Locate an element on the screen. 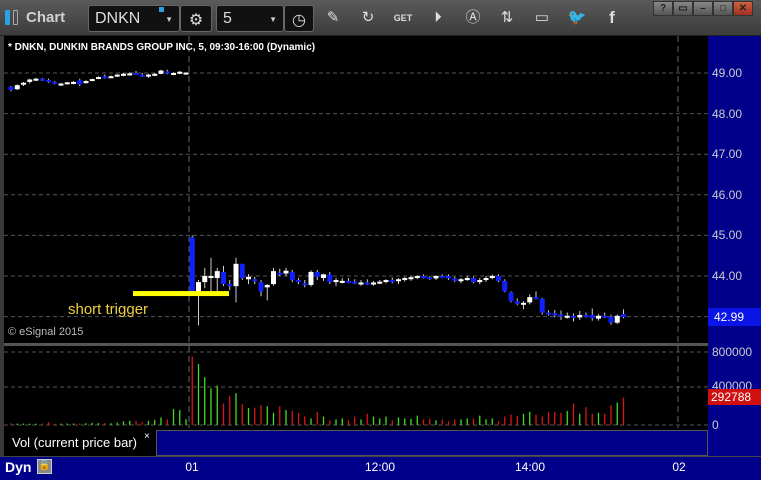 The height and width of the screenshot is (480, 761). short-trigger-line is located at coordinates (181, 294).